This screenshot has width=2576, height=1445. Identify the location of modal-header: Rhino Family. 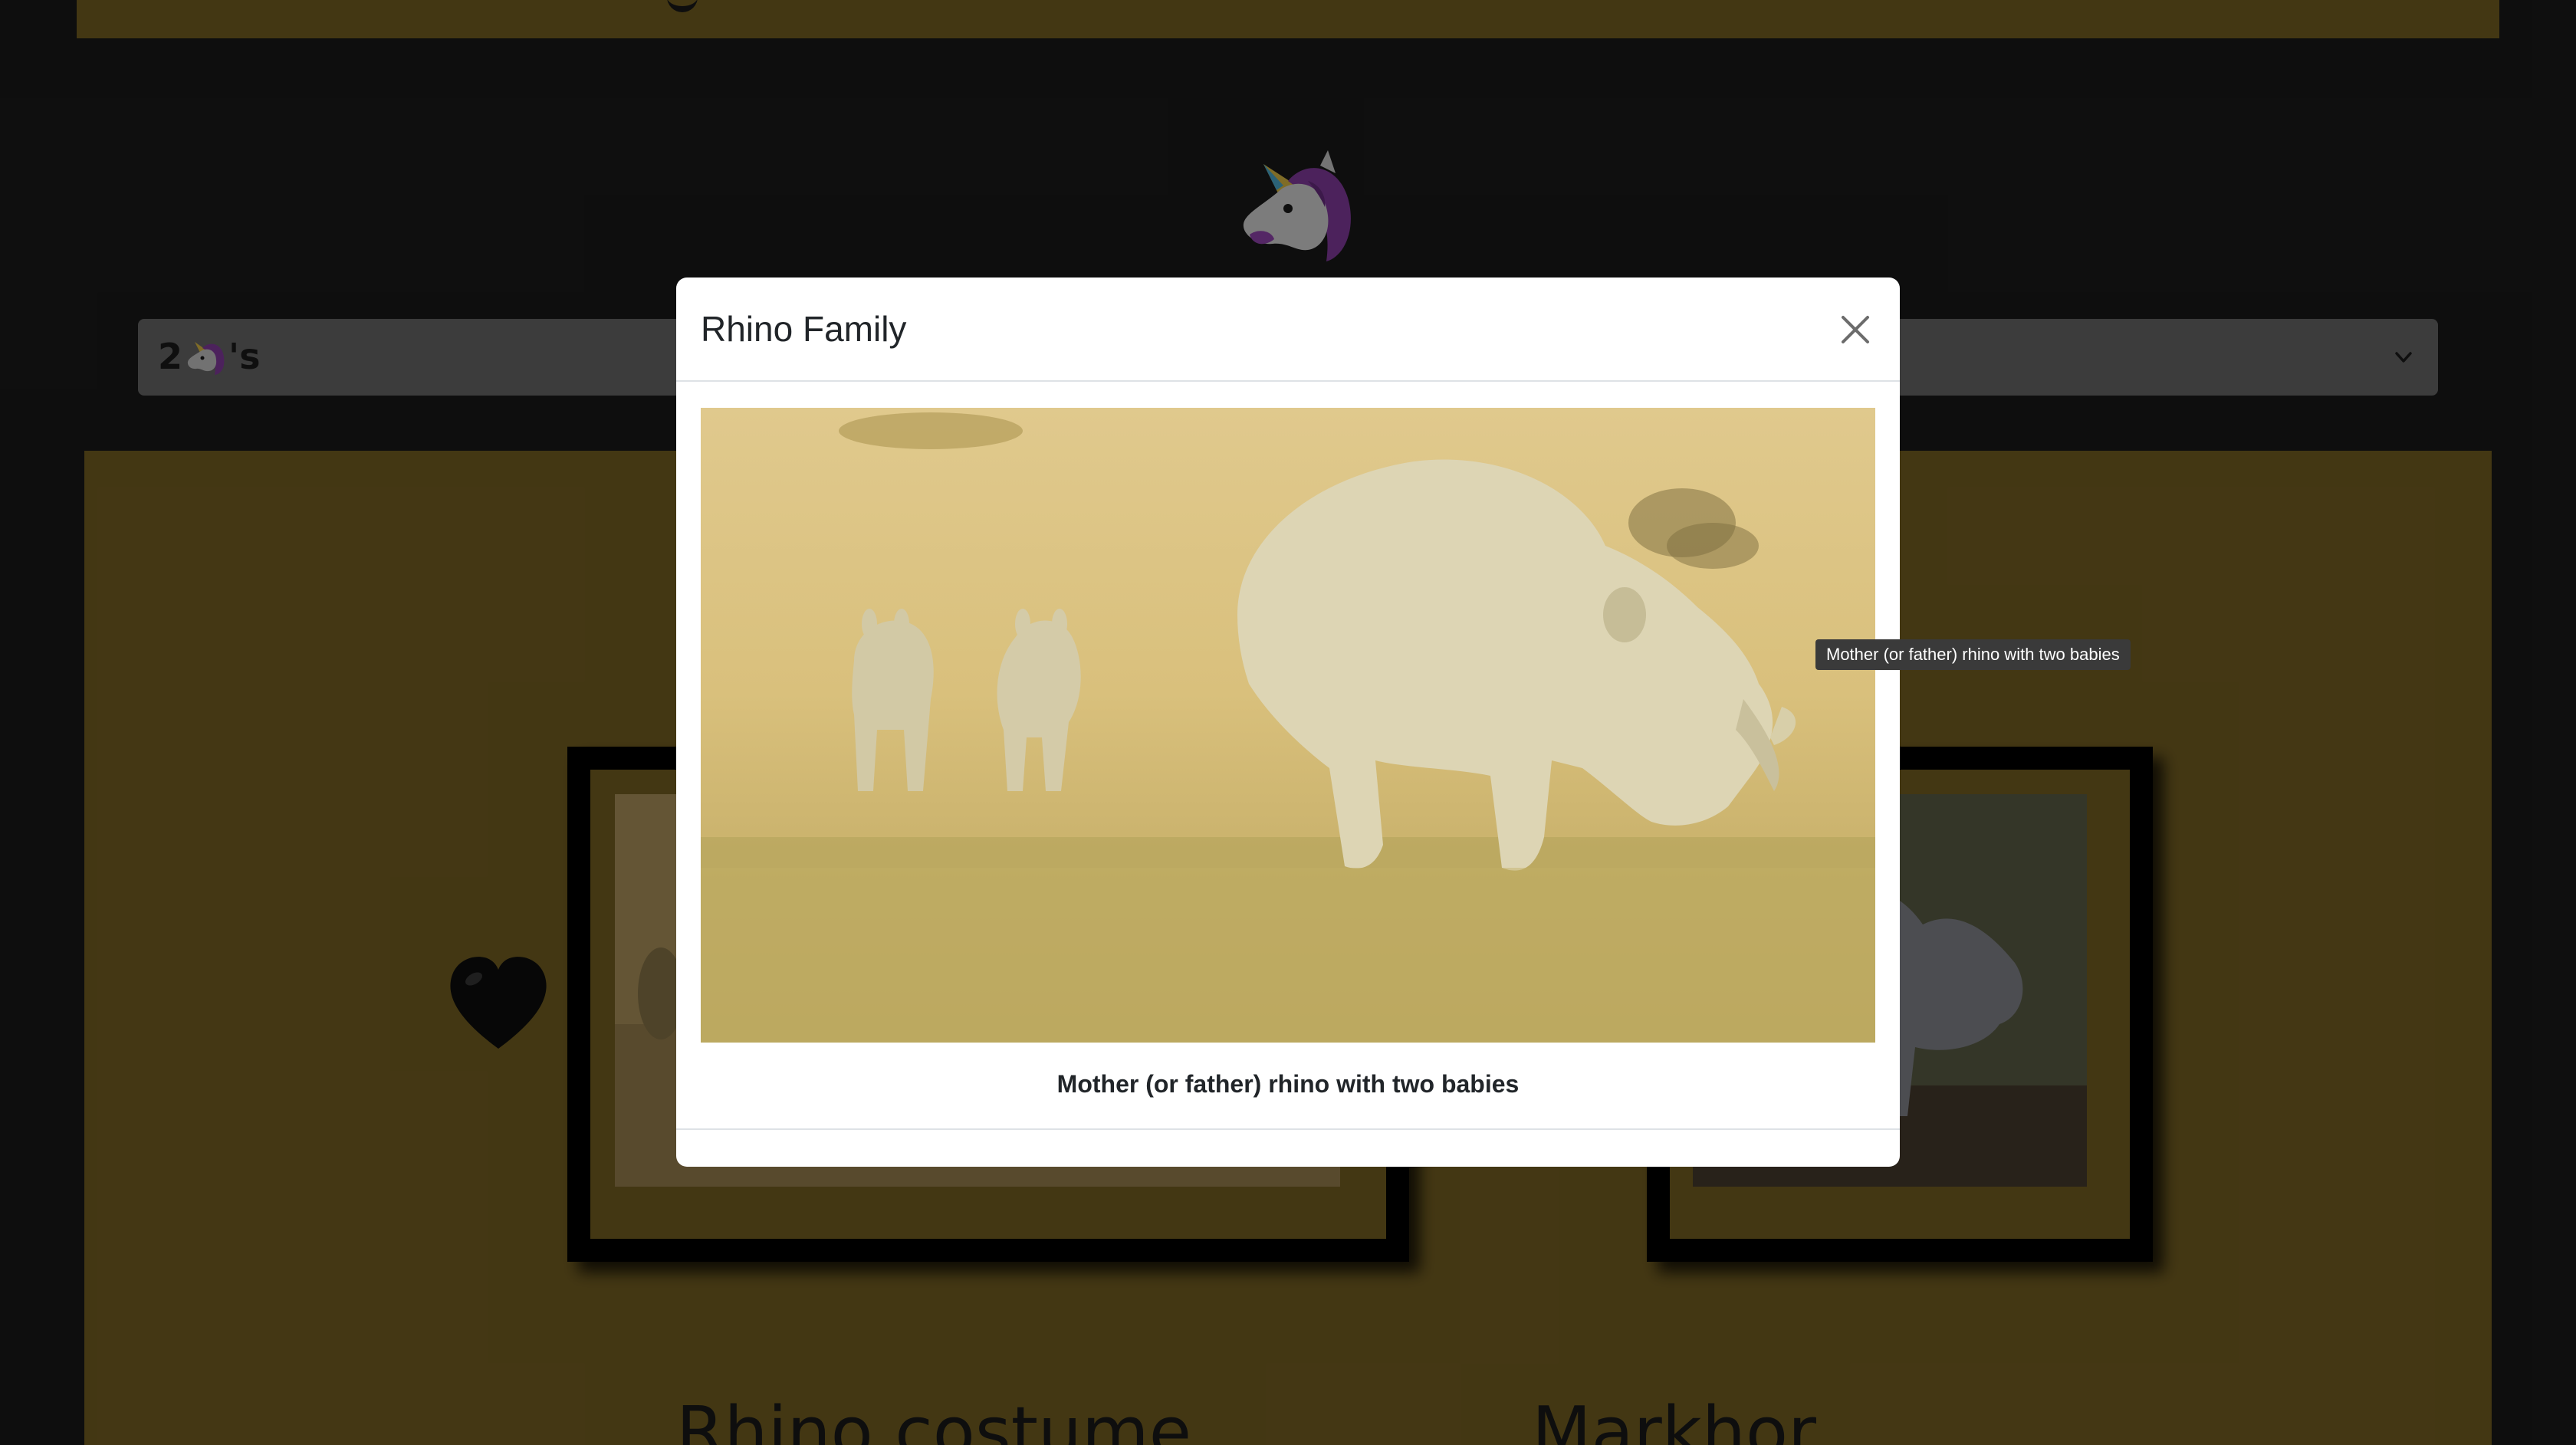
(1288, 330).